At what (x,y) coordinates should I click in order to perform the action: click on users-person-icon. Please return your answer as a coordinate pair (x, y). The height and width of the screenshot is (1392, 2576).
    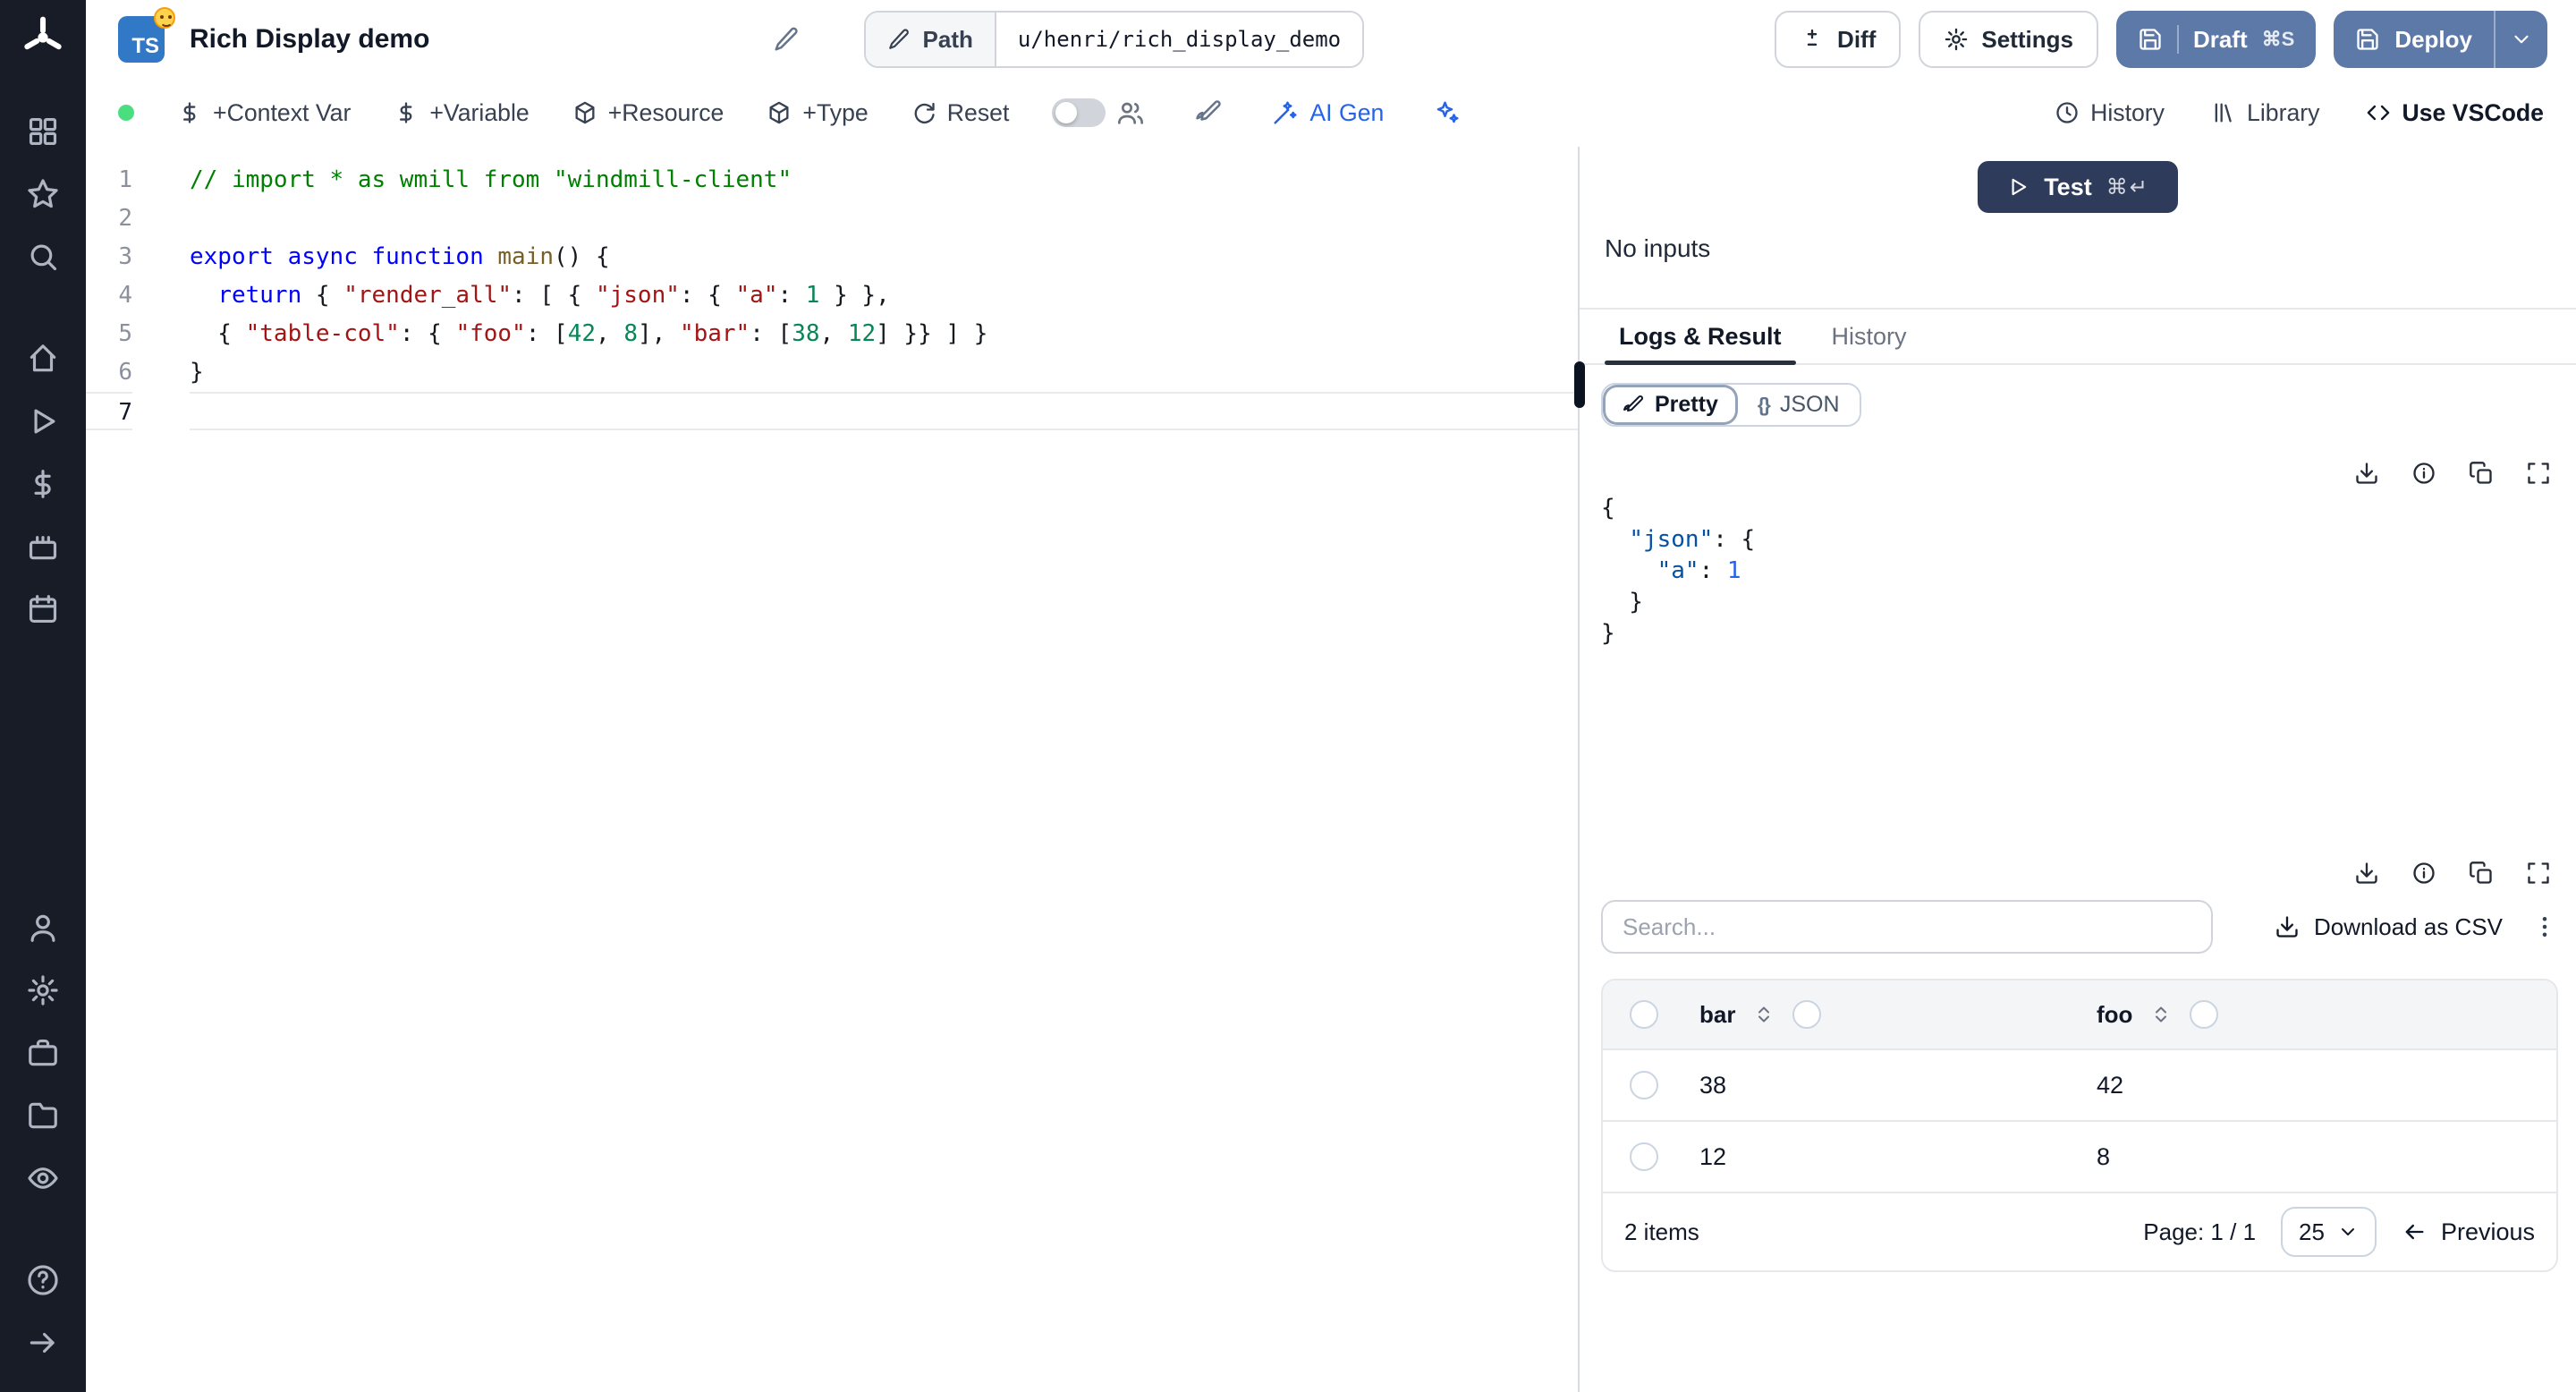
    Looking at the image, I should click on (43, 927).